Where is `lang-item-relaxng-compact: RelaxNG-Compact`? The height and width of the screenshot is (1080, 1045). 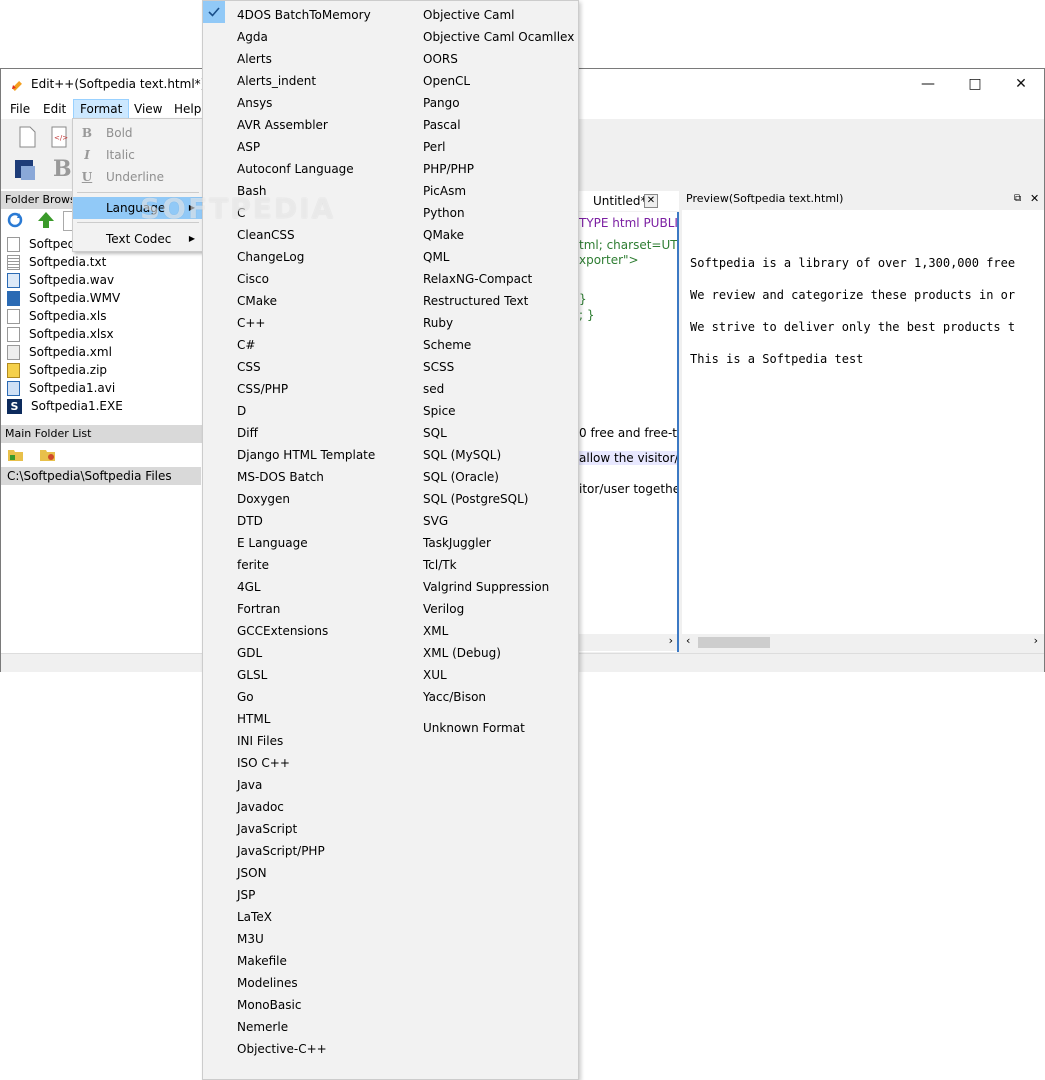 lang-item-relaxng-compact: RelaxNG-Compact is located at coordinates (477, 279).